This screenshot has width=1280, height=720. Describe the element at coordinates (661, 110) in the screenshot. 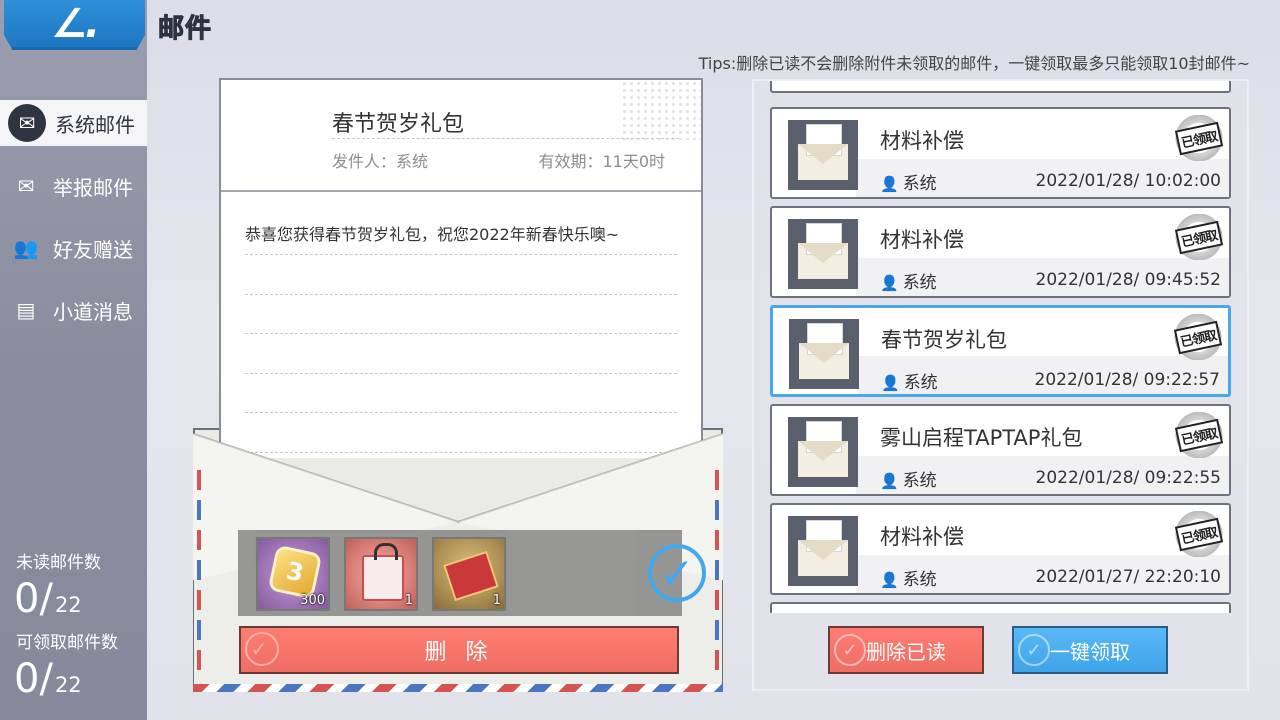

I see `letter-dots-decoration` at that location.